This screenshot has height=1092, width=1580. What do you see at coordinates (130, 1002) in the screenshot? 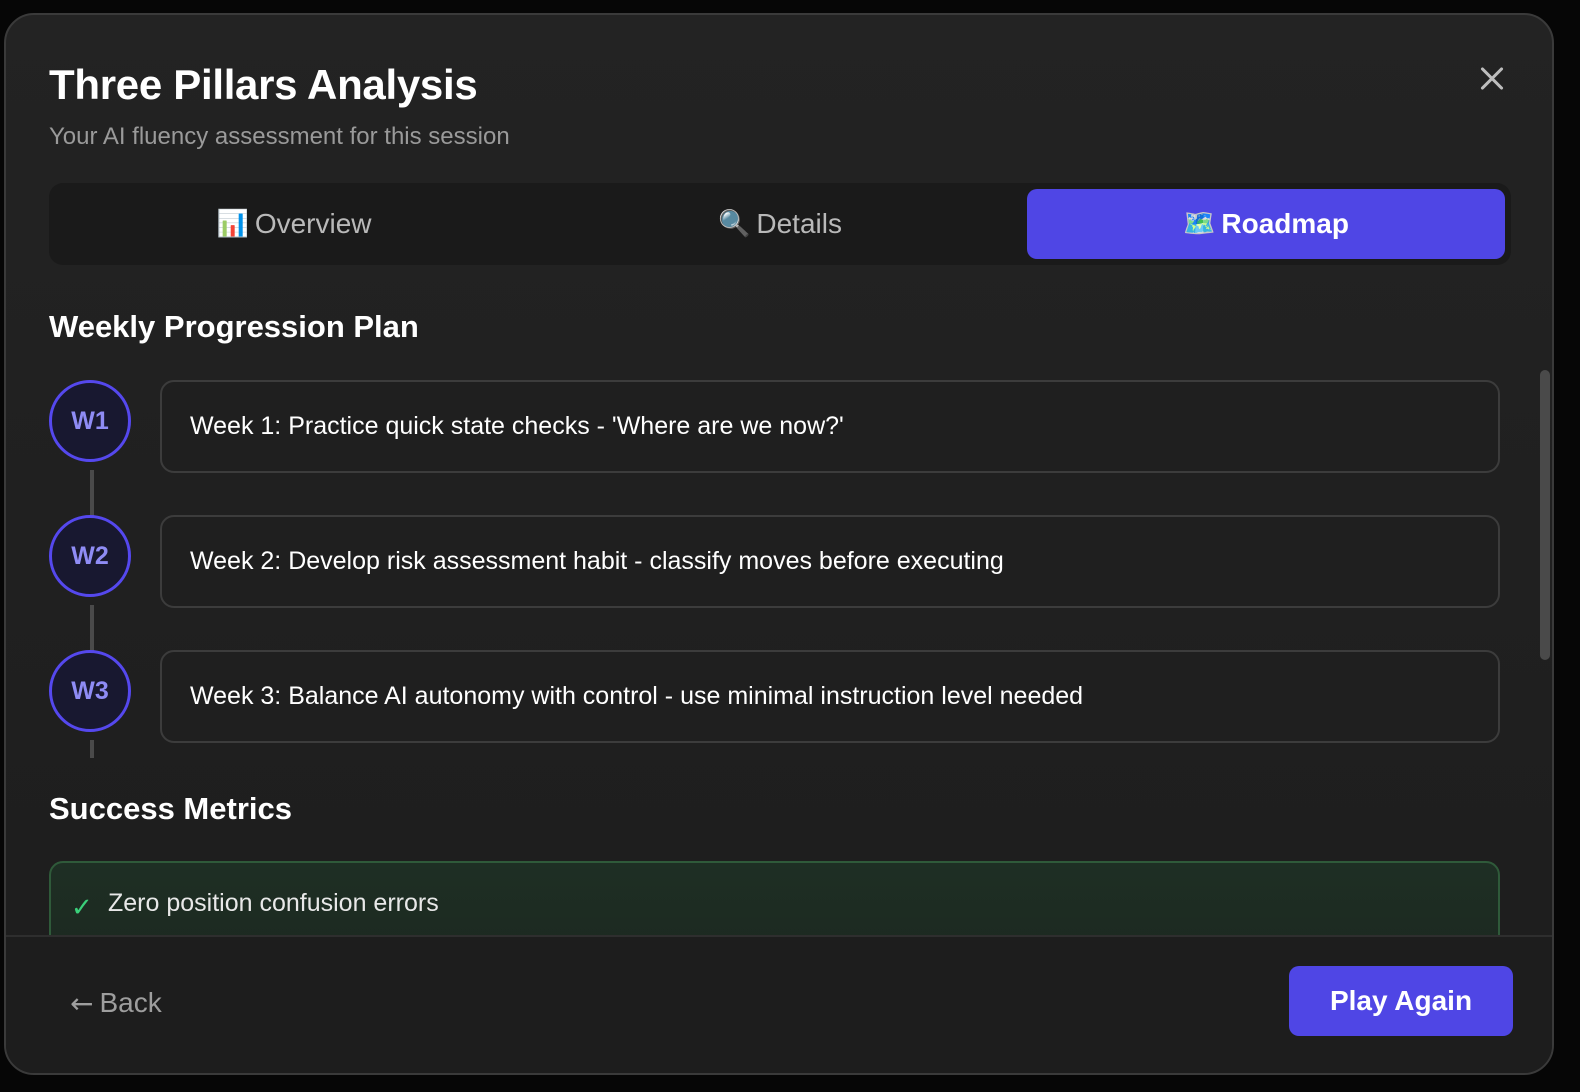
I see `back-label: Back` at bounding box center [130, 1002].